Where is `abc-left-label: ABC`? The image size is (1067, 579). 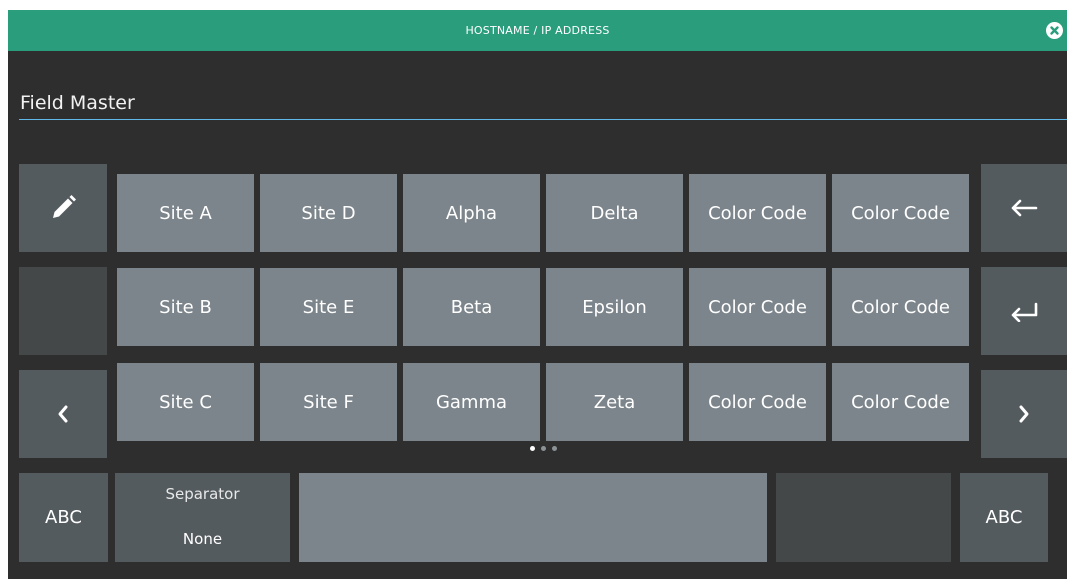
abc-left-label: ABC is located at coordinates (63, 517).